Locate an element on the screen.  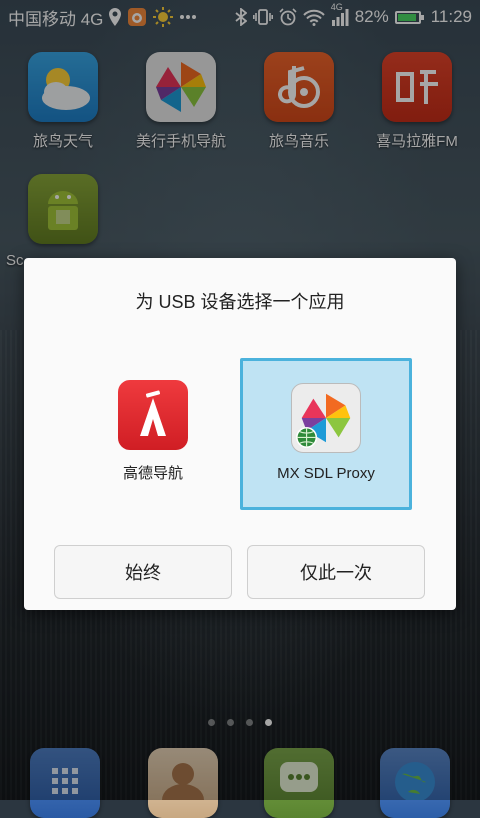
just-once-button: 仅此一次 is located at coordinates (336, 572).